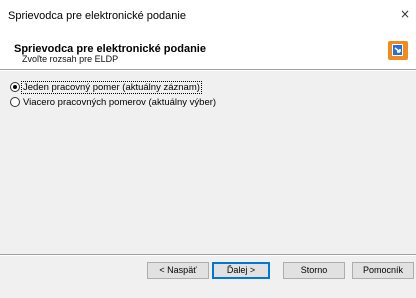 The image size is (416, 298). What do you see at coordinates (178, 270) in the screenshot?
I see `back-button: < Naspäť` at bounding box center [178, 270].